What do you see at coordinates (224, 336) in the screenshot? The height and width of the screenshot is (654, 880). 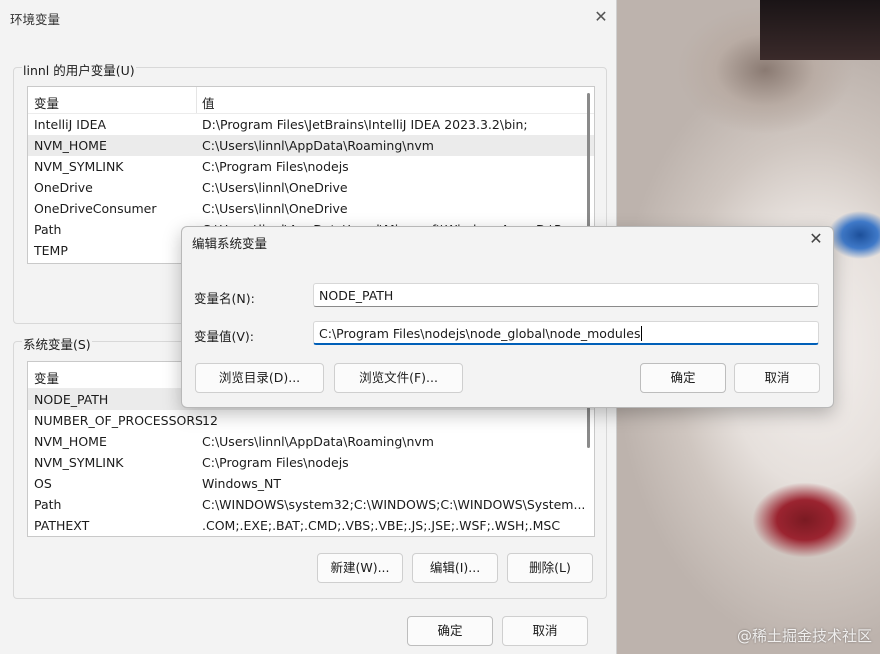 I see `variable-value-label: 变量值(V):` at bounding box center [224, 336].